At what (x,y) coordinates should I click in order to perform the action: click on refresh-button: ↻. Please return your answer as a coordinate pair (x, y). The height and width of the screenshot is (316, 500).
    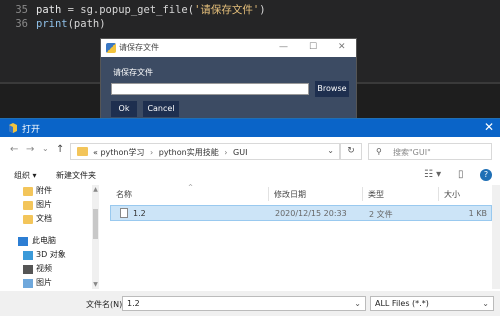
    Looking at the image, I should click on (351, 151).